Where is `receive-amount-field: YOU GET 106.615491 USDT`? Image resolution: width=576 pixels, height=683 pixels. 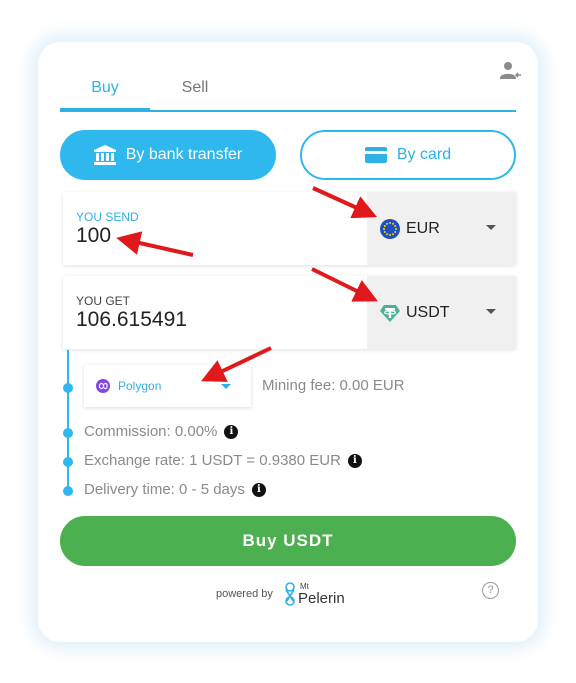
receive-amount-field: YOU GET 106.615491 USDT is located at coordinates (289, 312).